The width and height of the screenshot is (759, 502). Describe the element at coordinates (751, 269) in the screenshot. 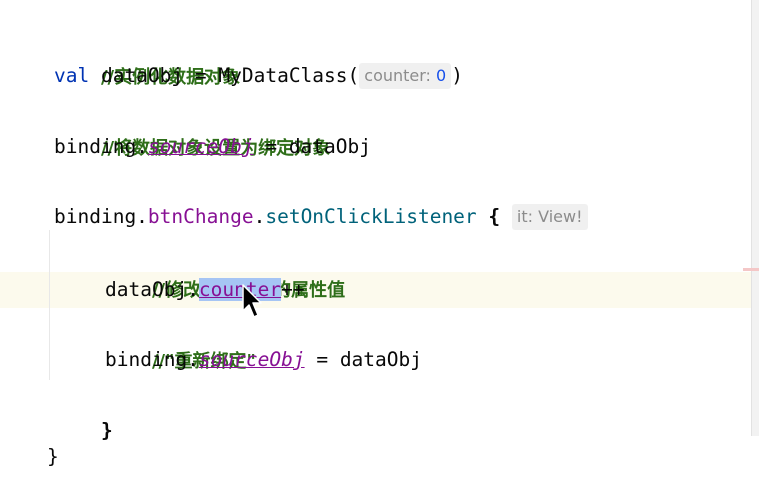

I see `error-stripe-marker` at that location.